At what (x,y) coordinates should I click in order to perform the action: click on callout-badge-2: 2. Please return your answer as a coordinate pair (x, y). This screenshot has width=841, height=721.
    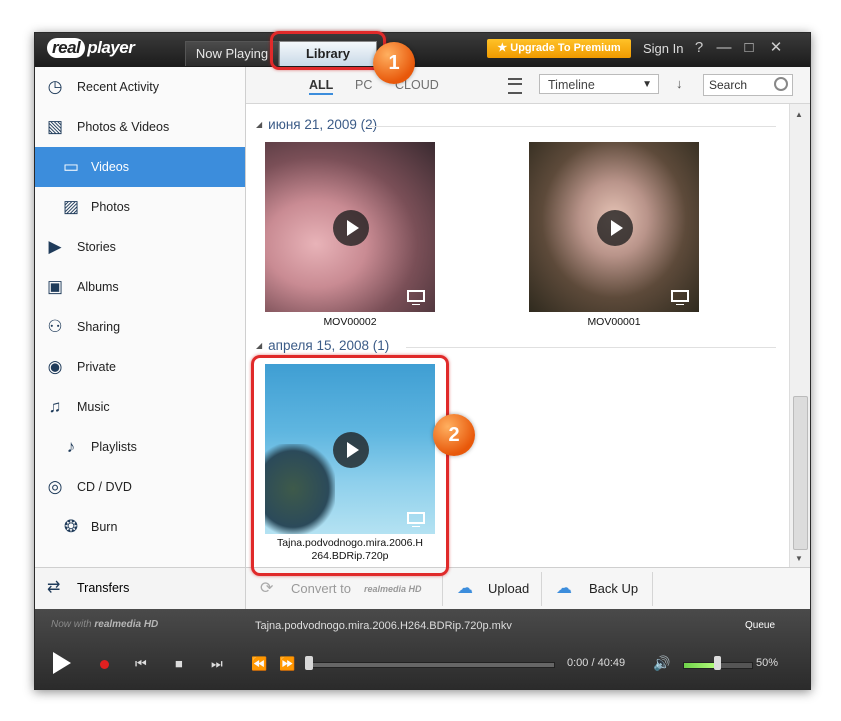
    Looking at the image, I should click on (454, 435).